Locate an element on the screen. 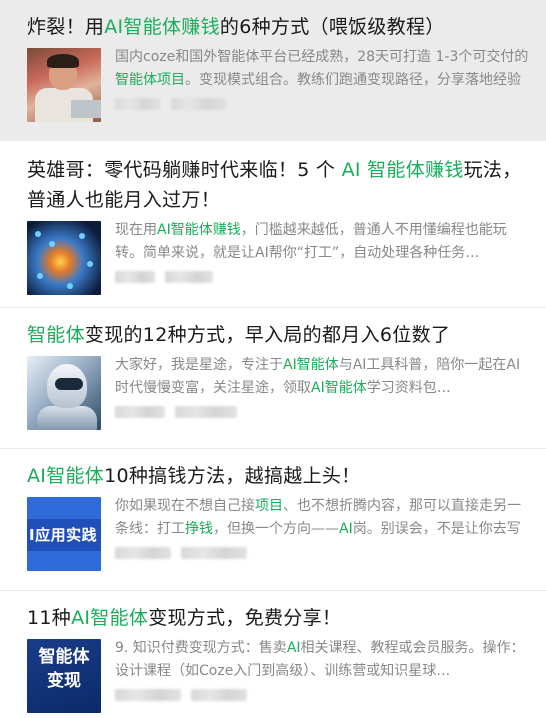  text-segment: 变现方式，免费分享！ is located at coordinates (245, 618).